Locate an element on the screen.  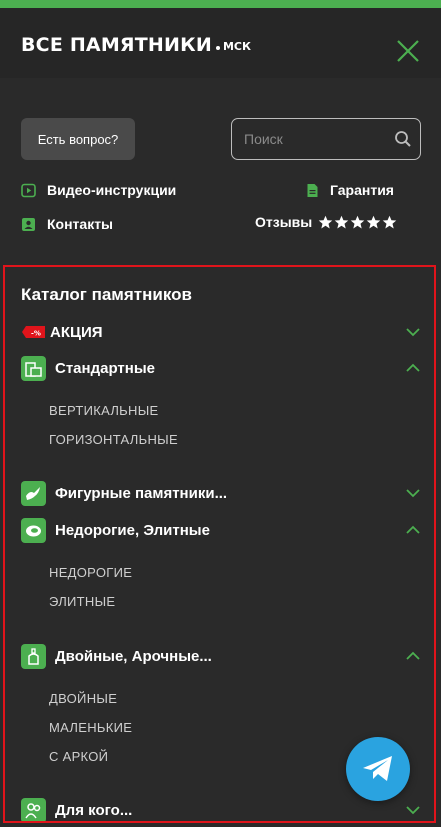
video-instructions-link: Видео-инструкции is located at coordinates (98, 190).